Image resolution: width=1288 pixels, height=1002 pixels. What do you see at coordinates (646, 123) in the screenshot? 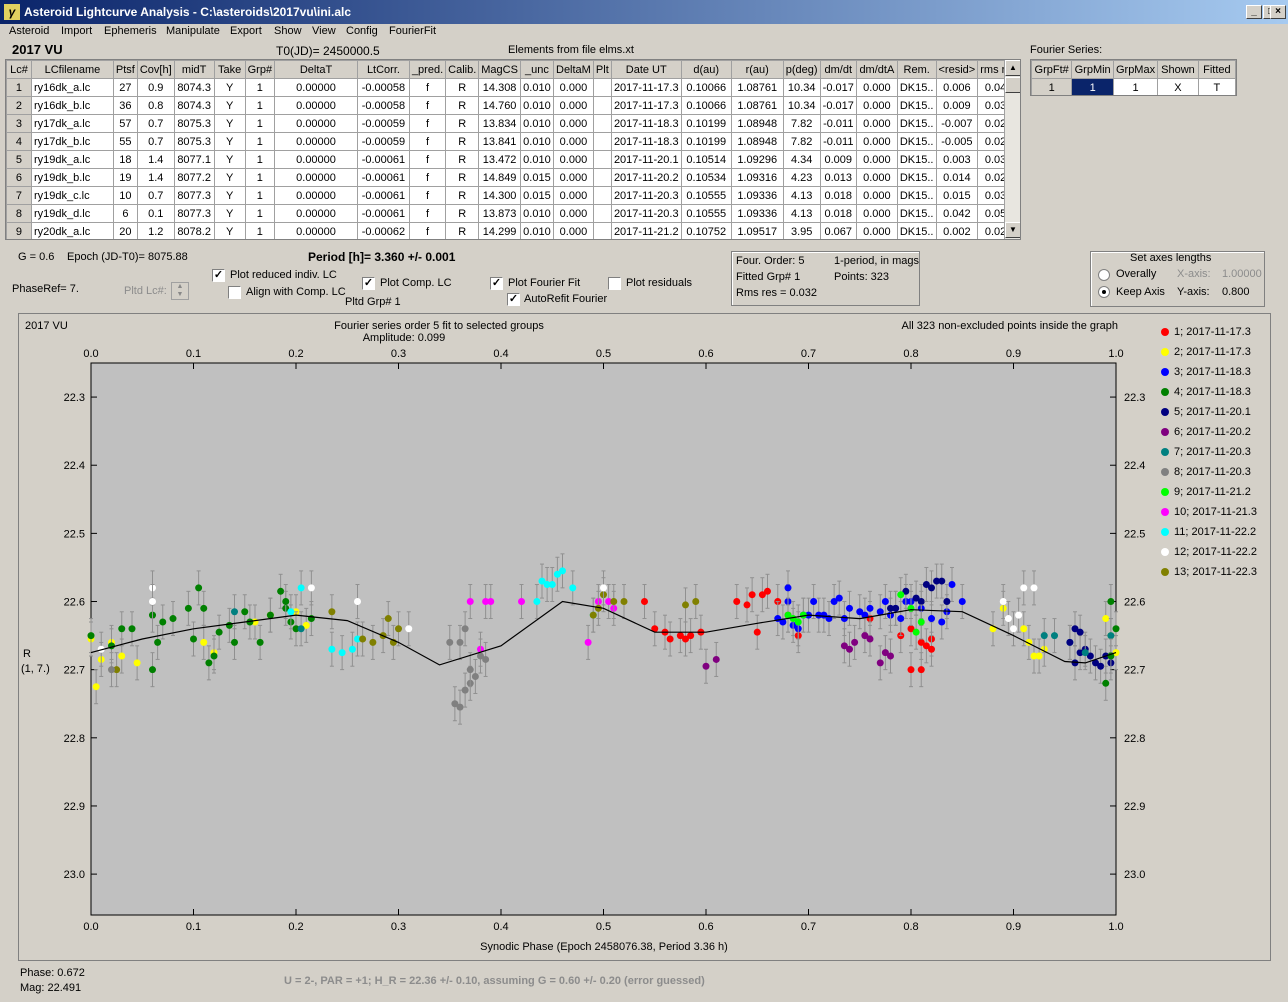
I see `table-cell: 2017-11-18.3` at bounding box center [646, 123].